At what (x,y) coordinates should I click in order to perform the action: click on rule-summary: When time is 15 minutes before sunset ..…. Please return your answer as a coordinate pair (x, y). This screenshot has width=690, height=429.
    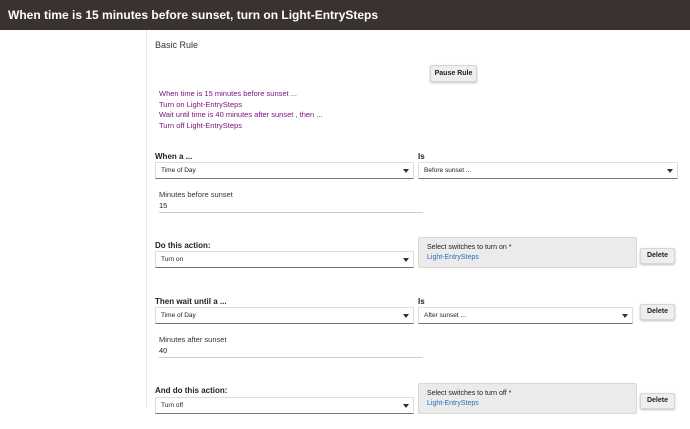
    Looking at the image, I should click on (241, 110).